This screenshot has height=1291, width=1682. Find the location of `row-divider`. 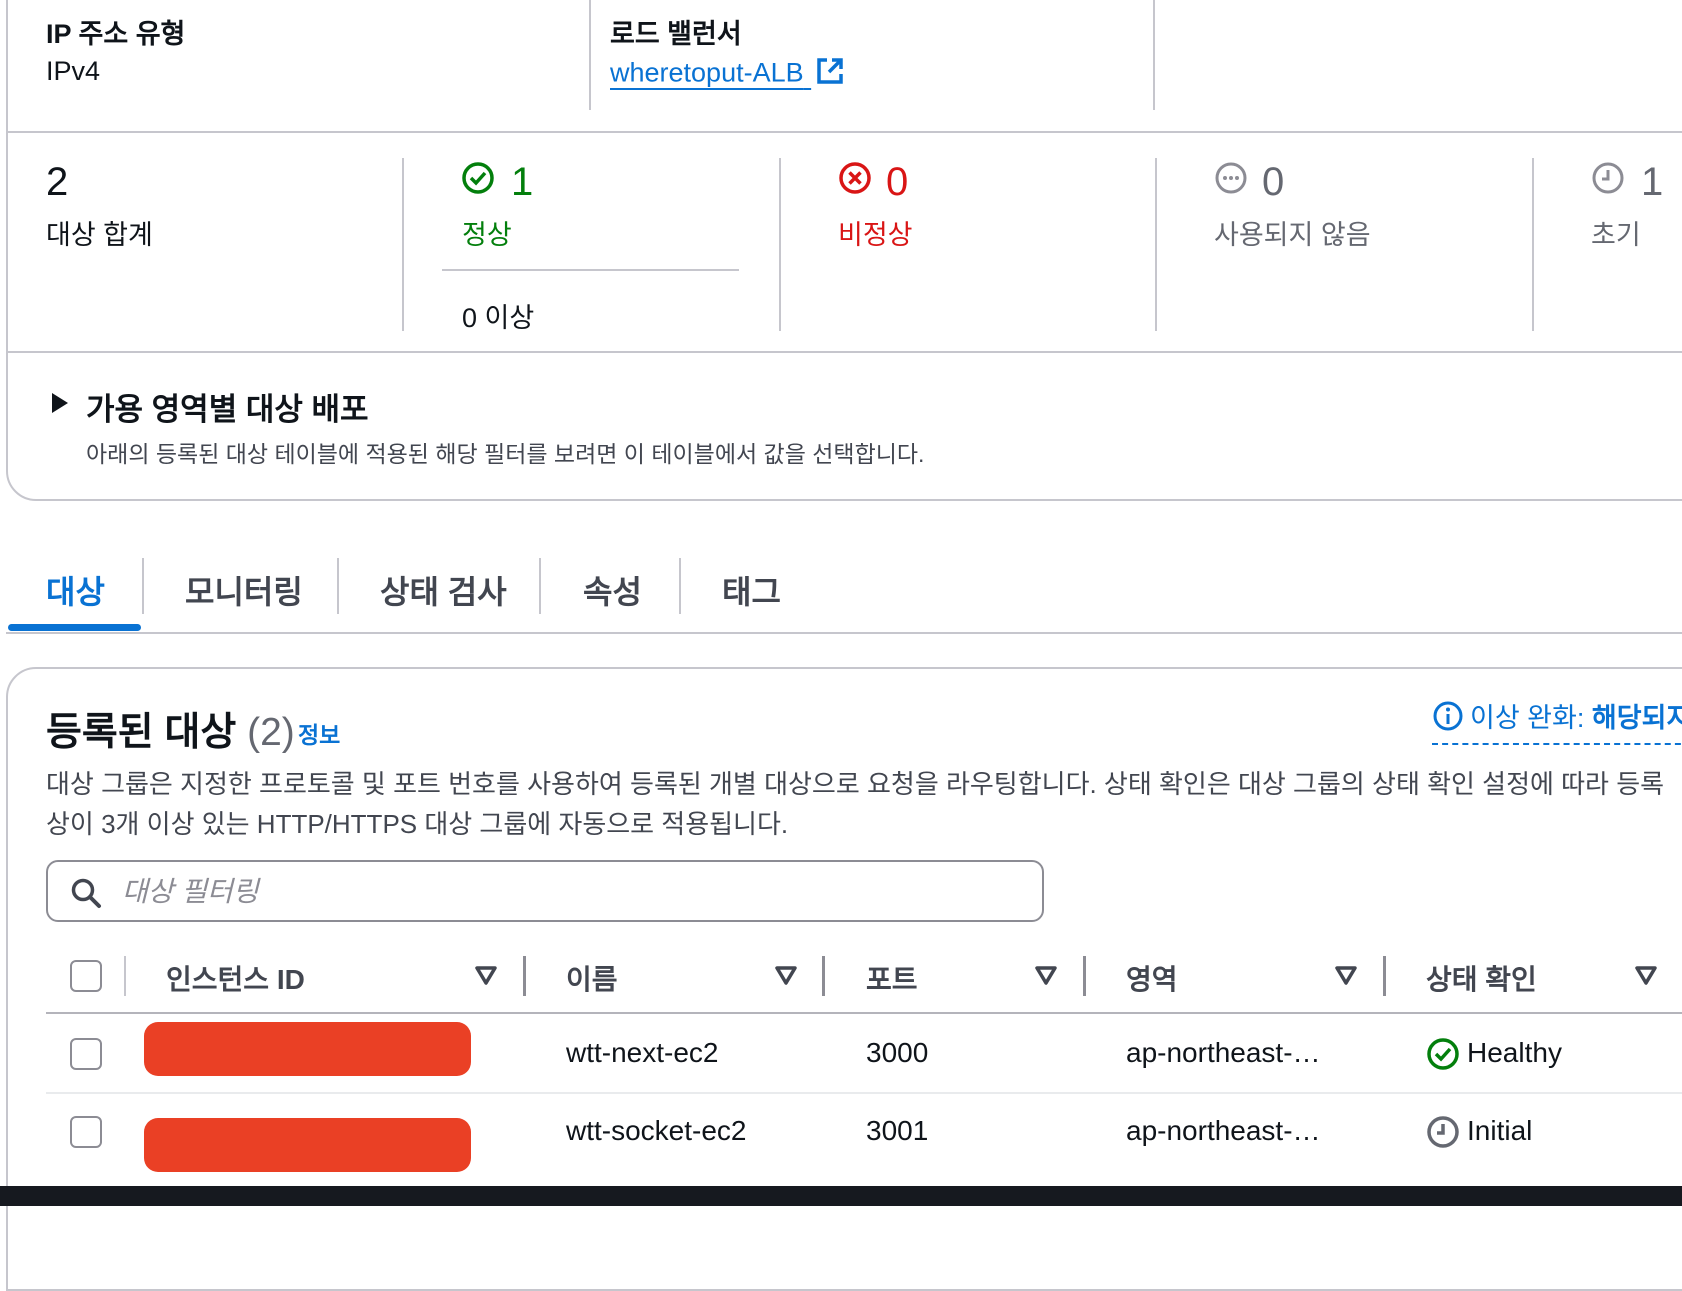

row-divider is located at coordinates (864, 1093).